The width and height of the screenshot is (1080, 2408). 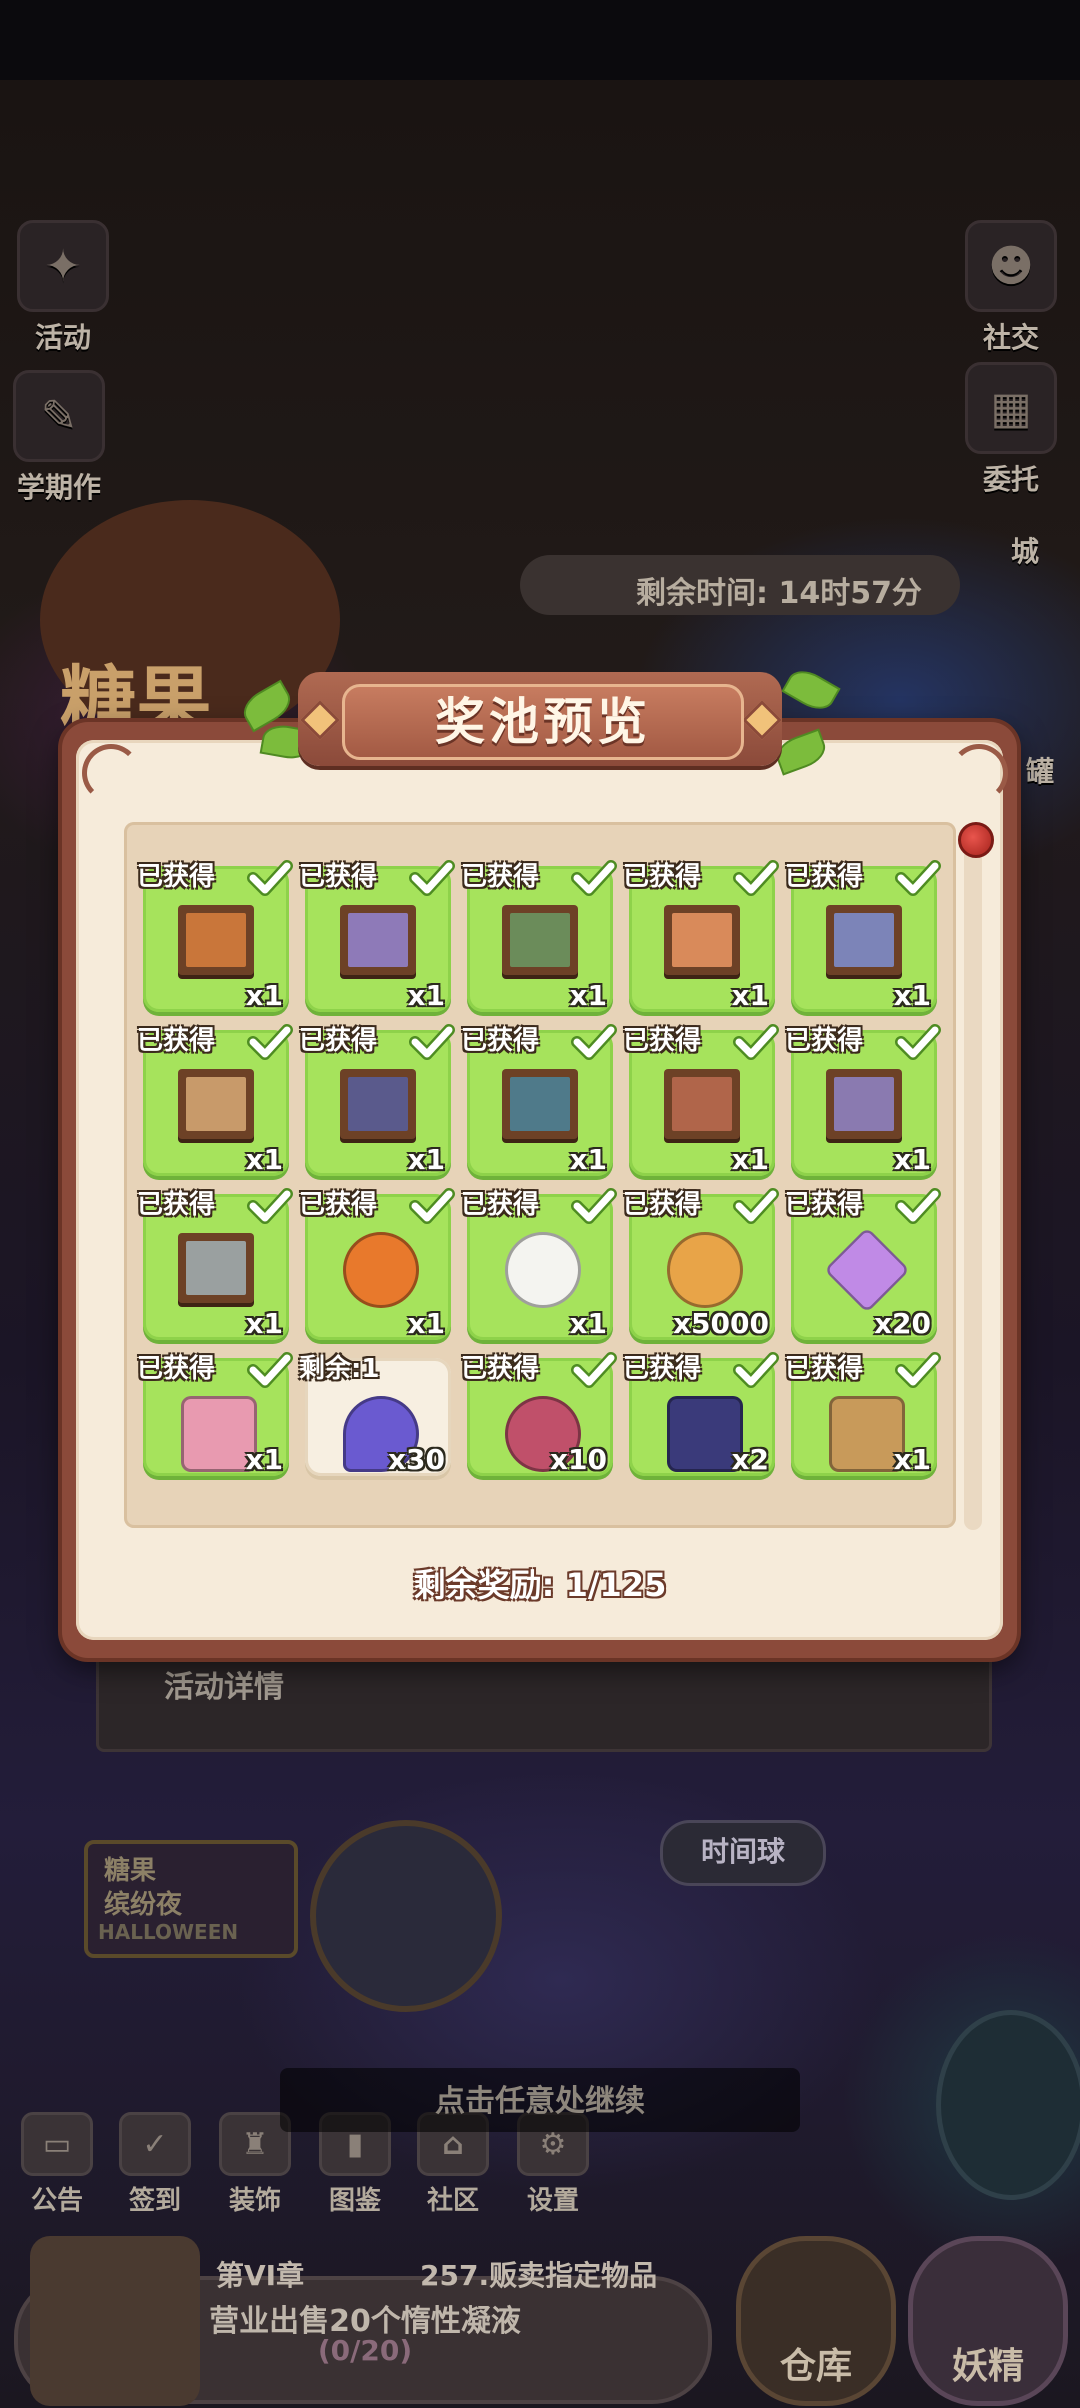 I want to click on framed-painting-ghost-icon, so click(x=864, y=1103).